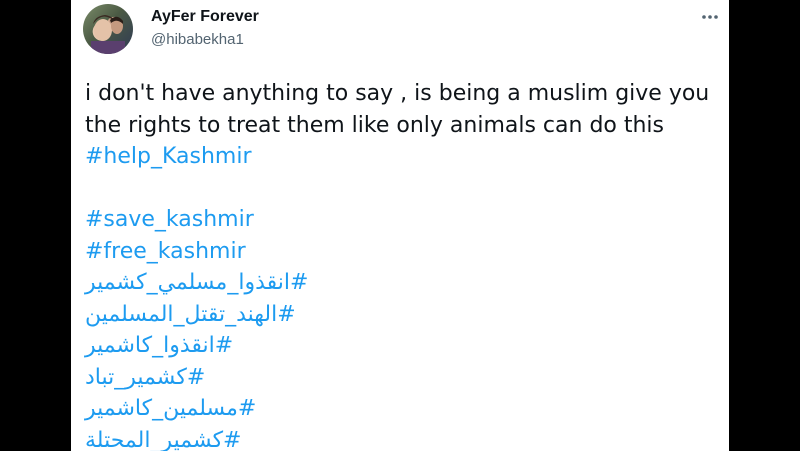 This screenshot has height=451, width=800. I want to click on hashtag-text: #انقذوا_مسلمي_كشمير, so click(197, 282).